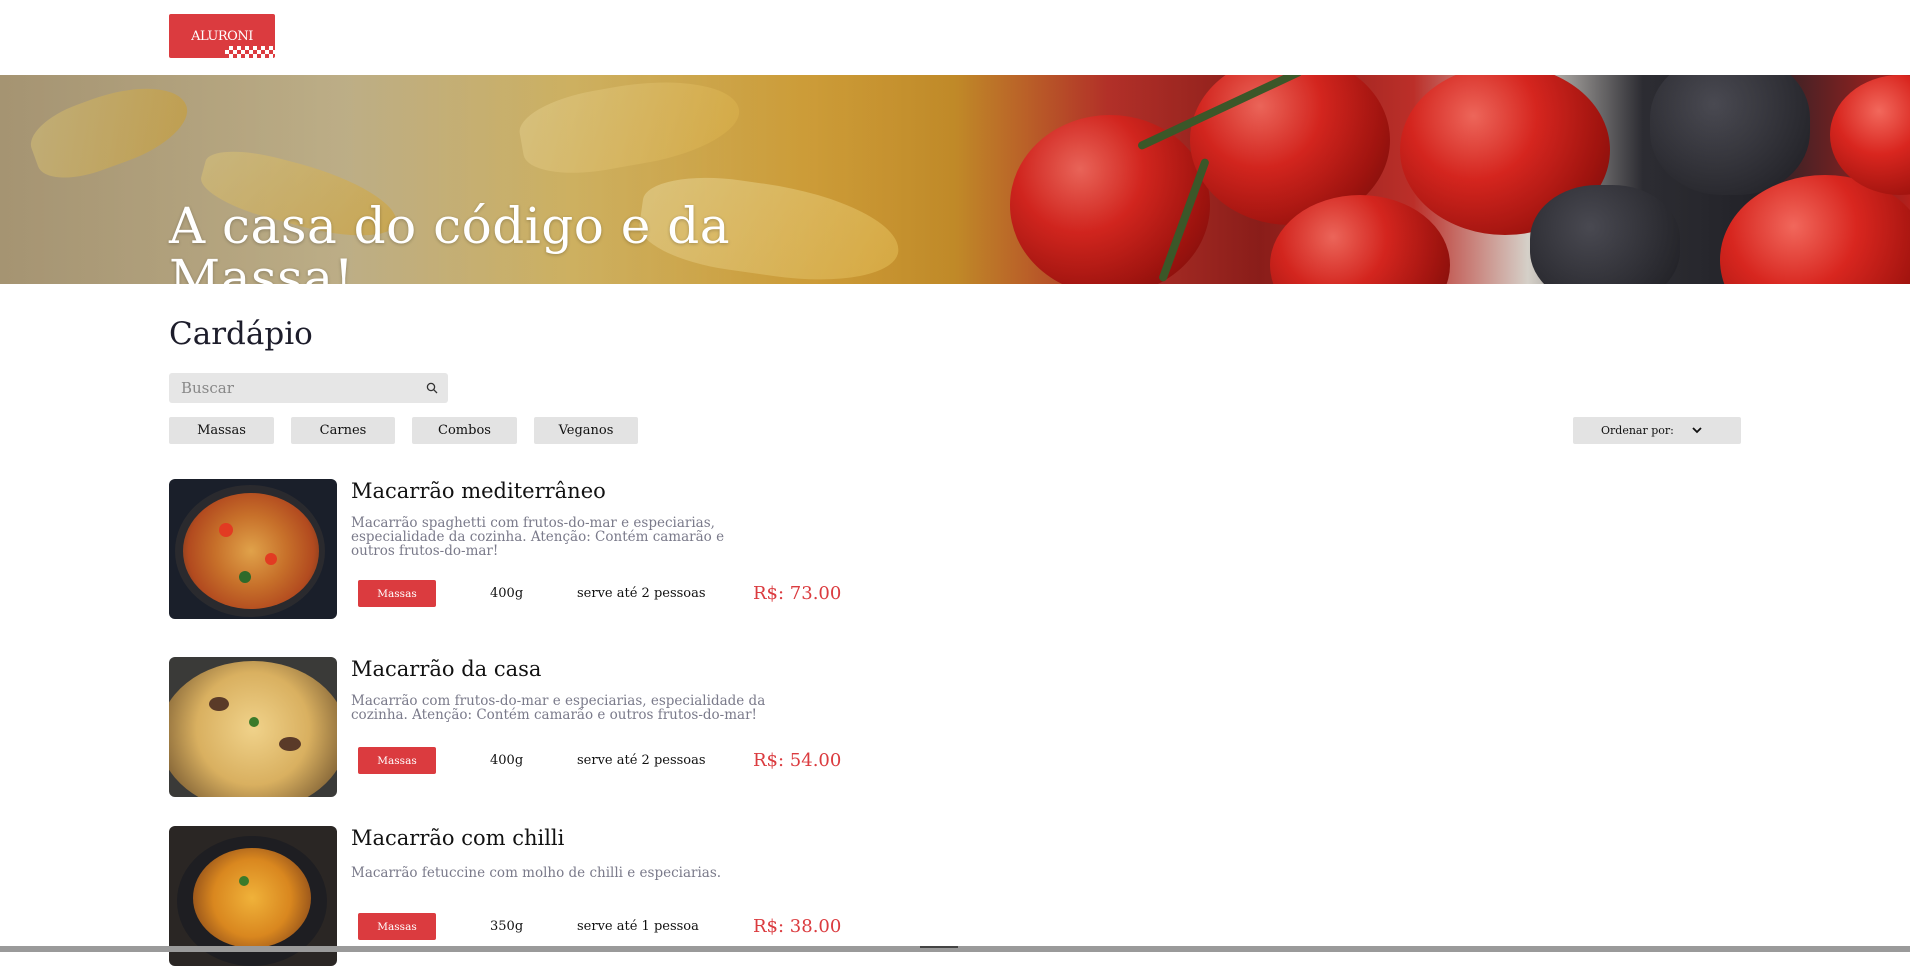 The image size is (1910, 966). Describe the element at coordinates (450, 240) in the screenshot. I see `banner-title: A casa do código e da Massa!` at that location.